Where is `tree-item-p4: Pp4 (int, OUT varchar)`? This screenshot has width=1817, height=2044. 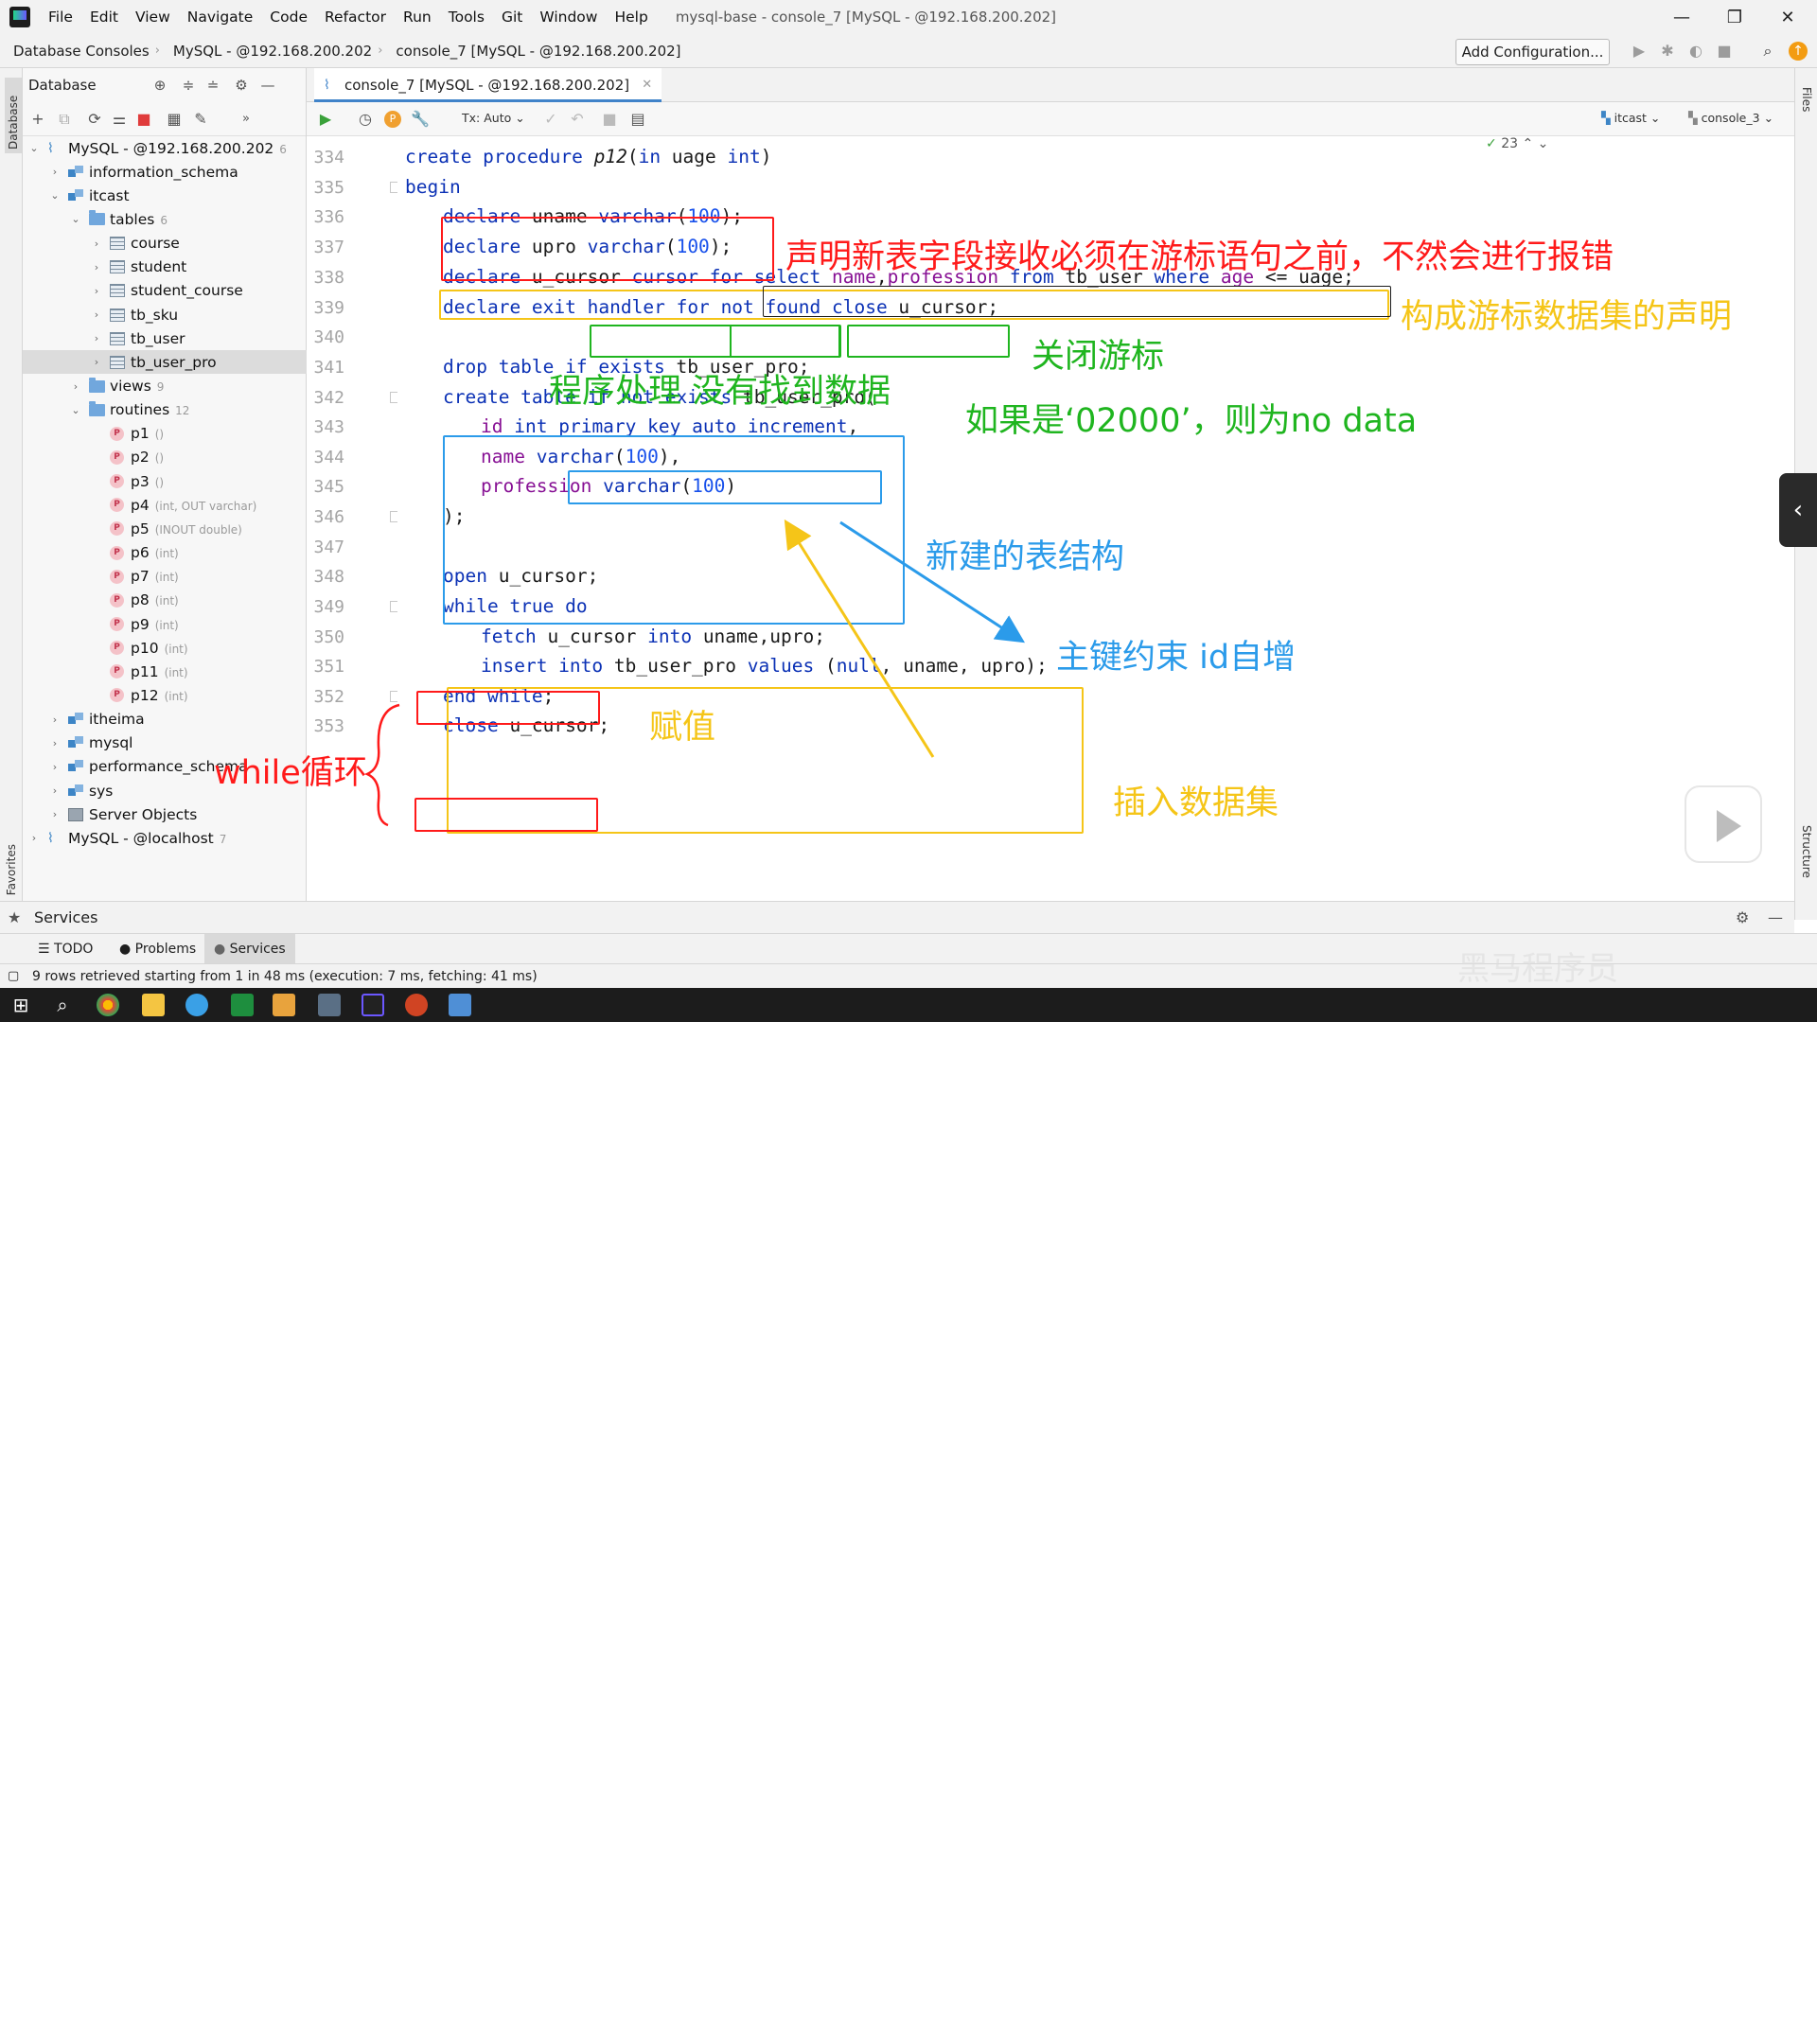
tree-item-p4: Pp4 (int, OUT varchar) is located at coordinates (165, 505).